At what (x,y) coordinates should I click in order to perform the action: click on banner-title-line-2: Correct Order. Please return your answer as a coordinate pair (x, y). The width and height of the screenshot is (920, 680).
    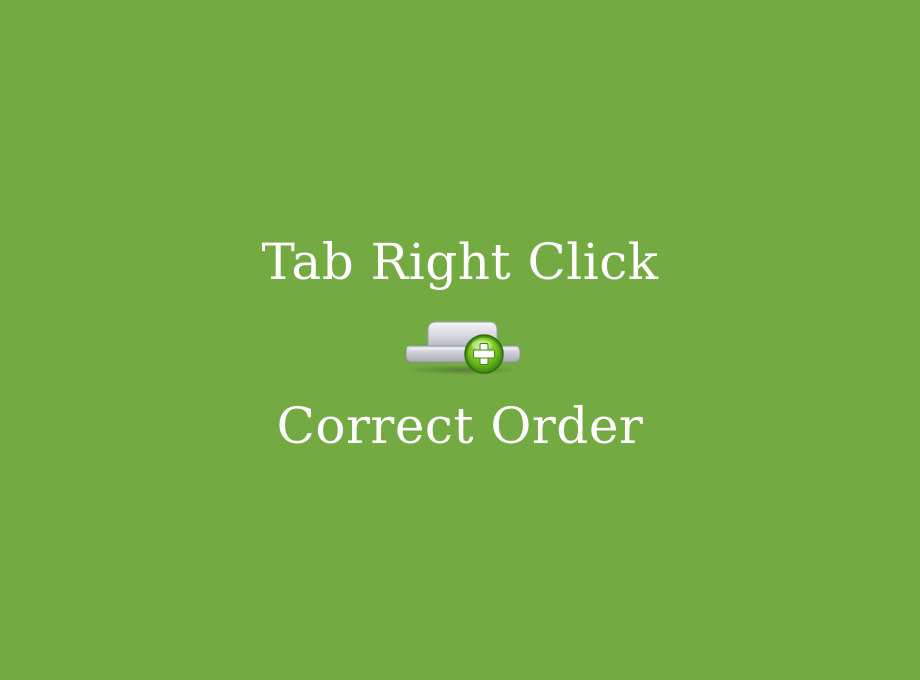
    Looking at the image, I should click on (460, 426).